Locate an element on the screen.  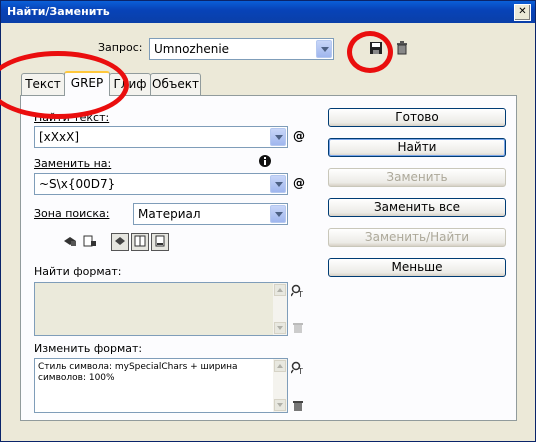
replace-label: Заменить на: is located at coordinates (73, 163).